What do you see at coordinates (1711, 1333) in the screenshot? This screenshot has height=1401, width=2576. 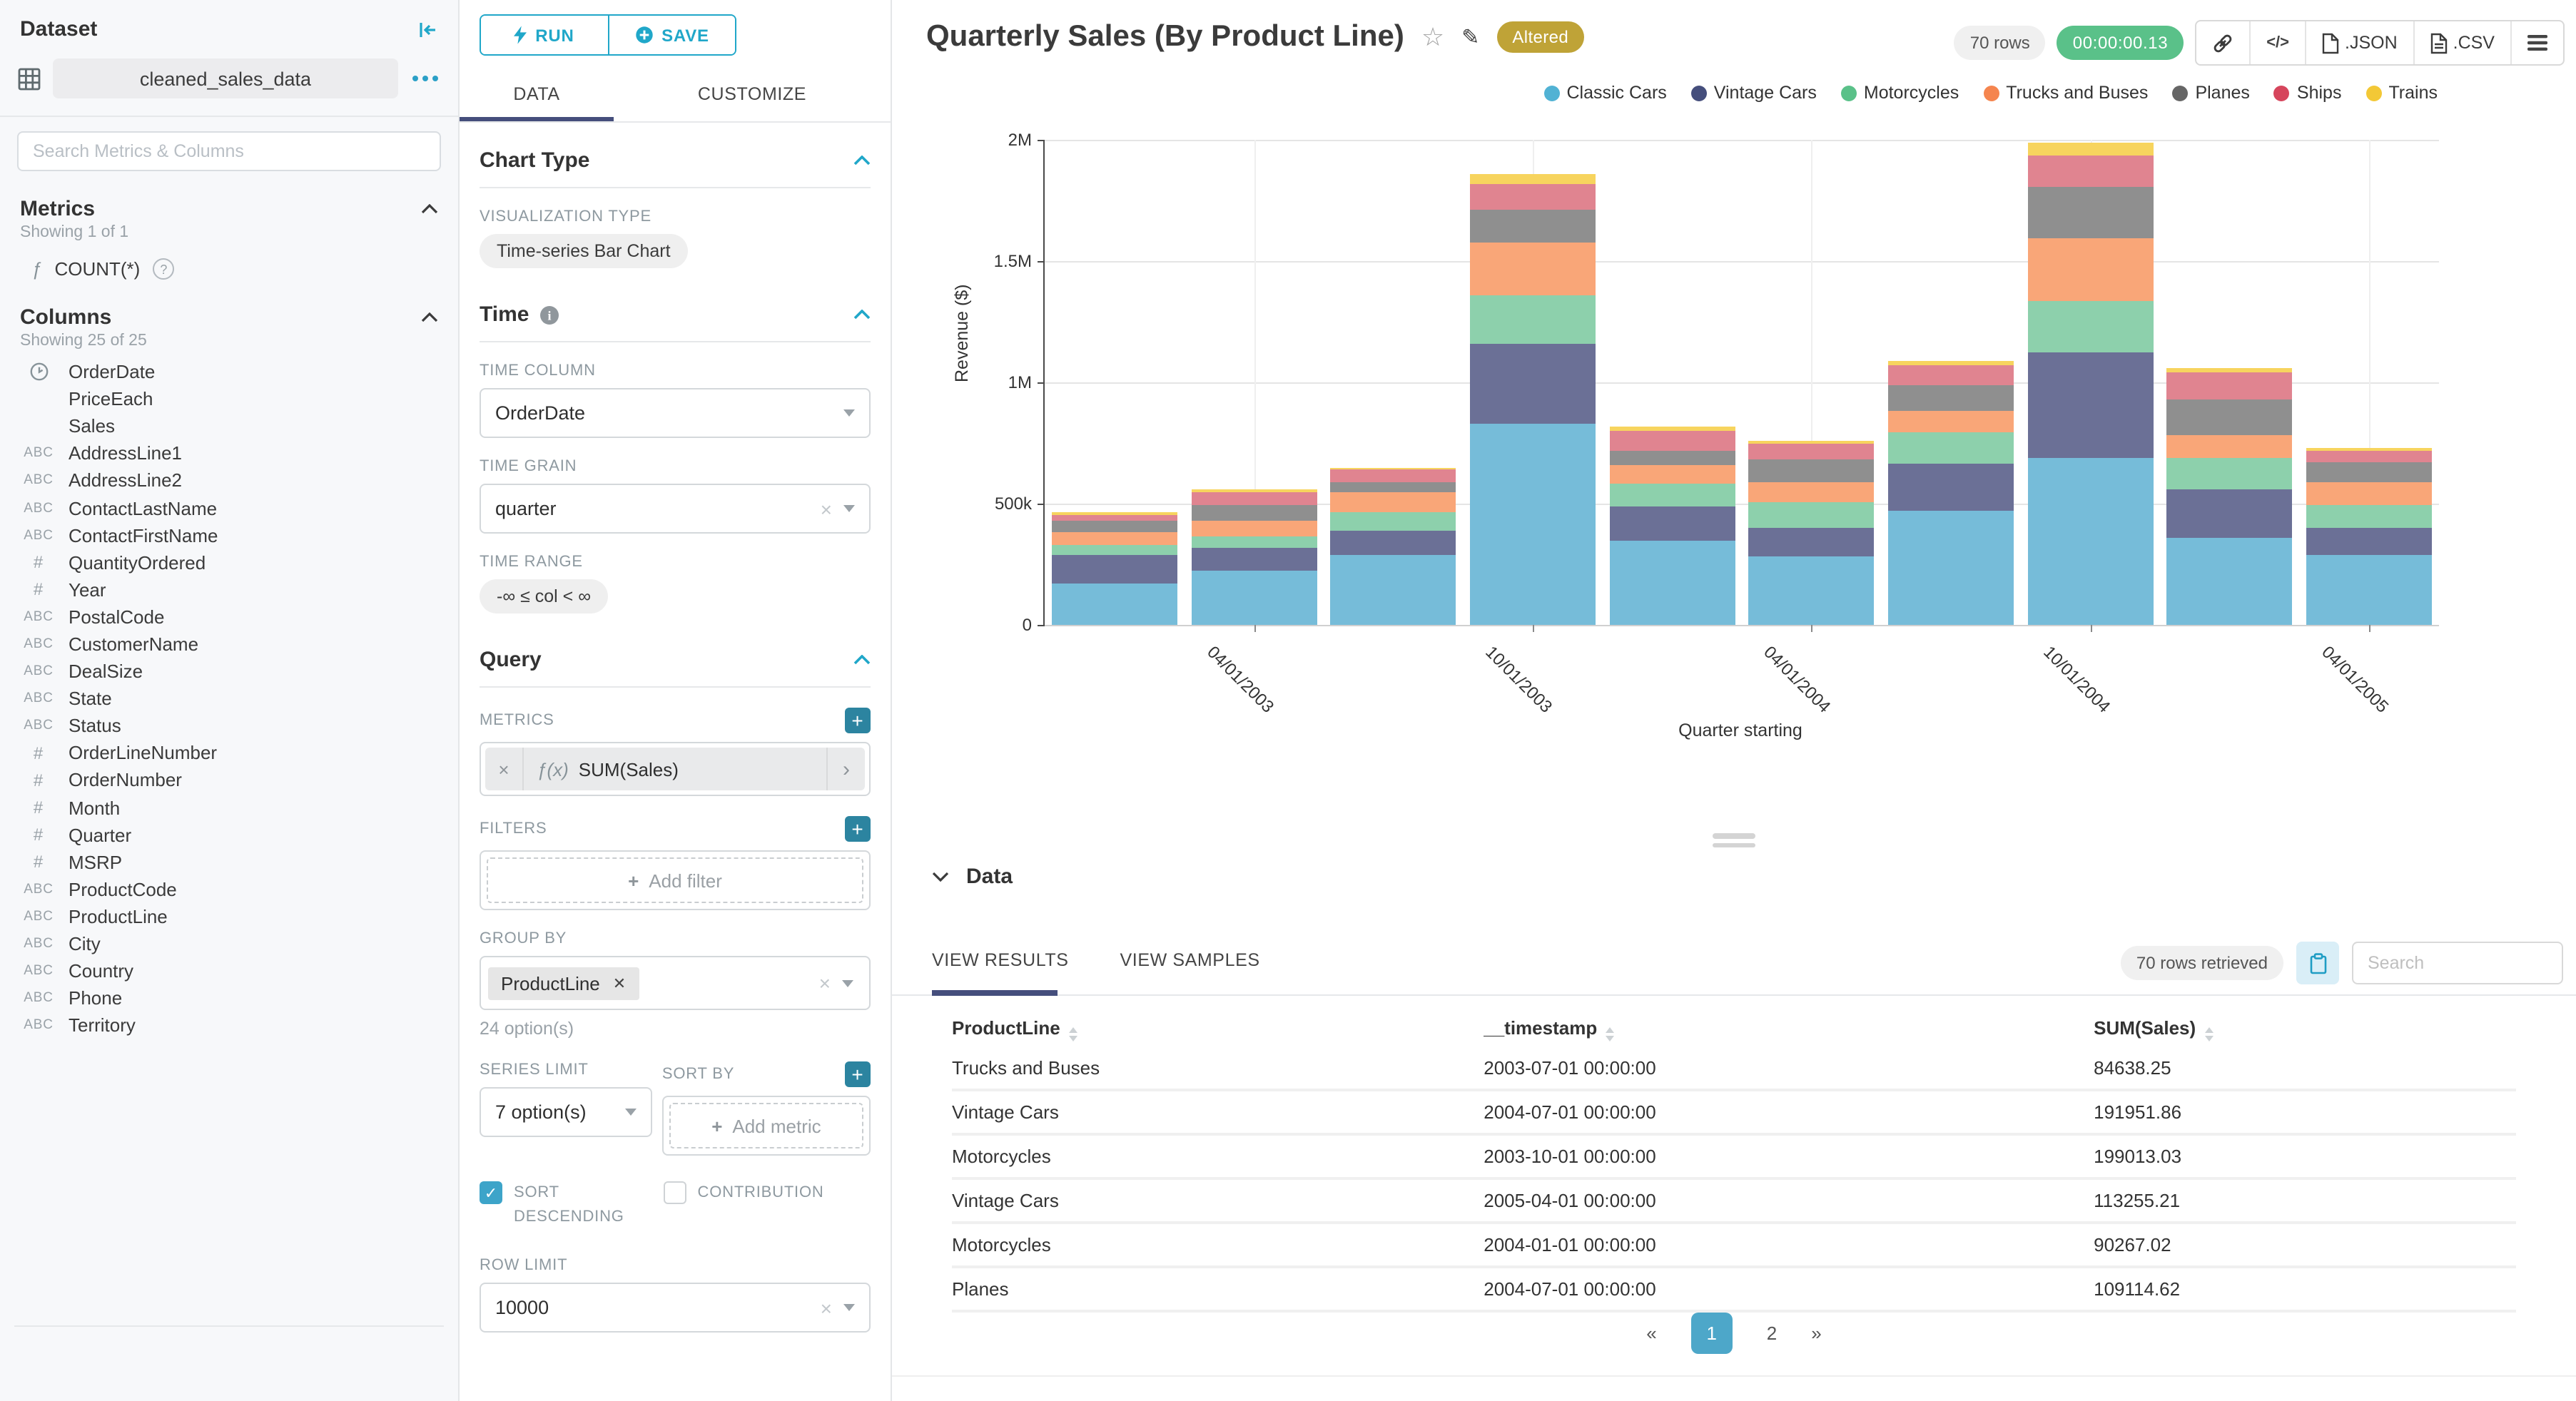 I see `pagination-page-1: 1` at bounding box center [1711, 1333].